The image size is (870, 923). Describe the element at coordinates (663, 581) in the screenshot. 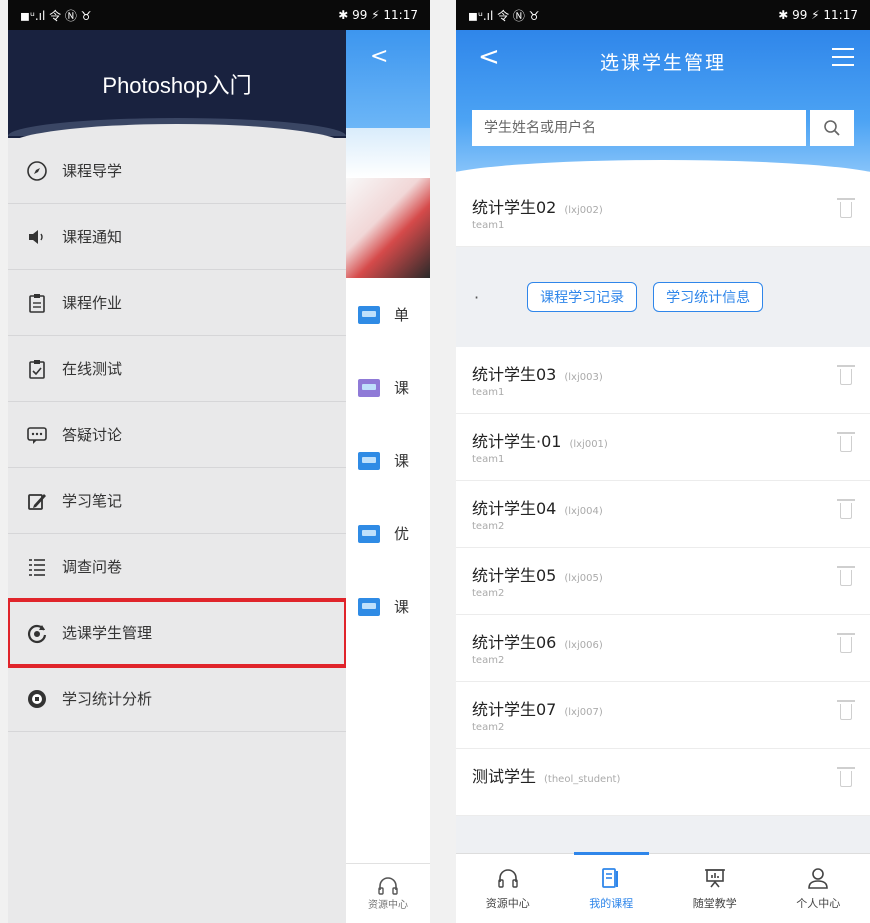

I see `student-row: 统计学生05 (lxj005) team2` at that location.